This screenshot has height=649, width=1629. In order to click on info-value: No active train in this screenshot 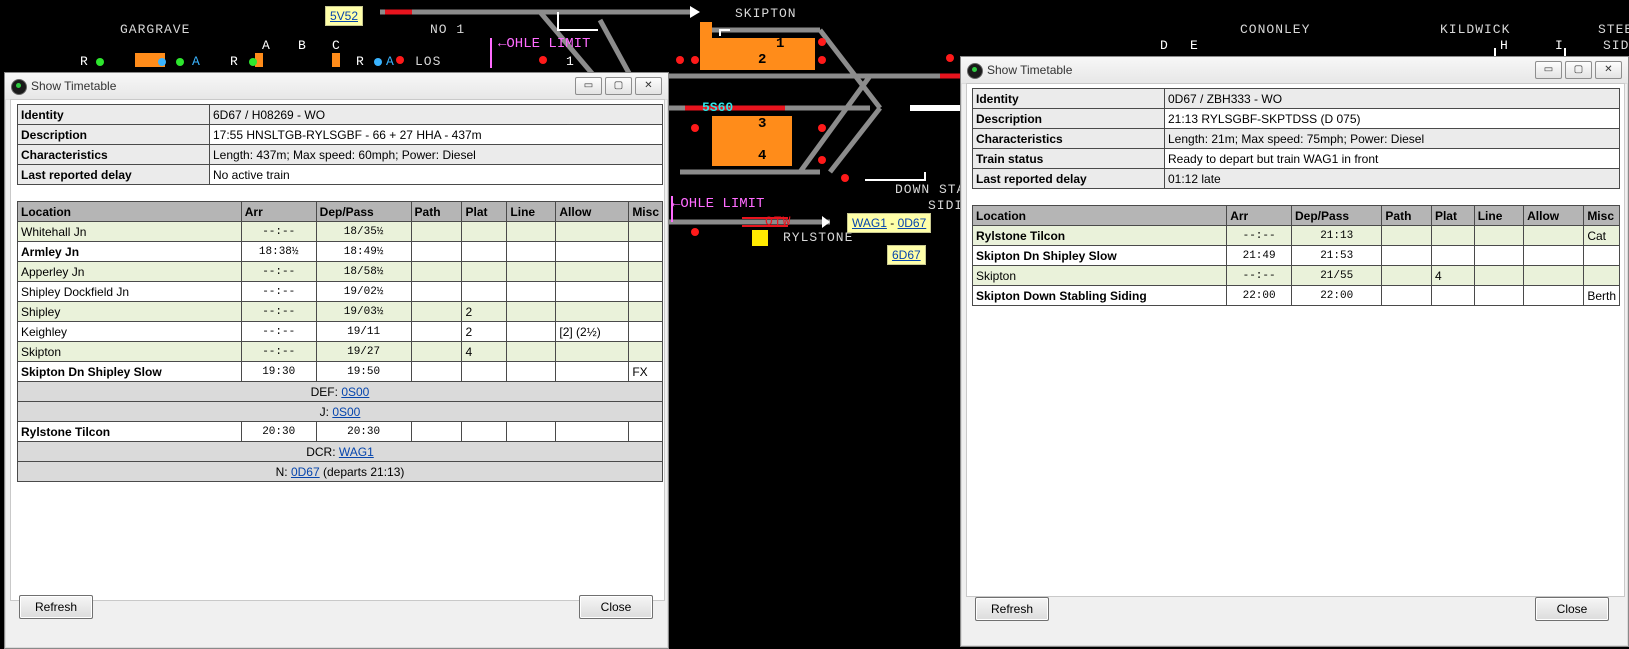, I will do `click(436, 174)`.